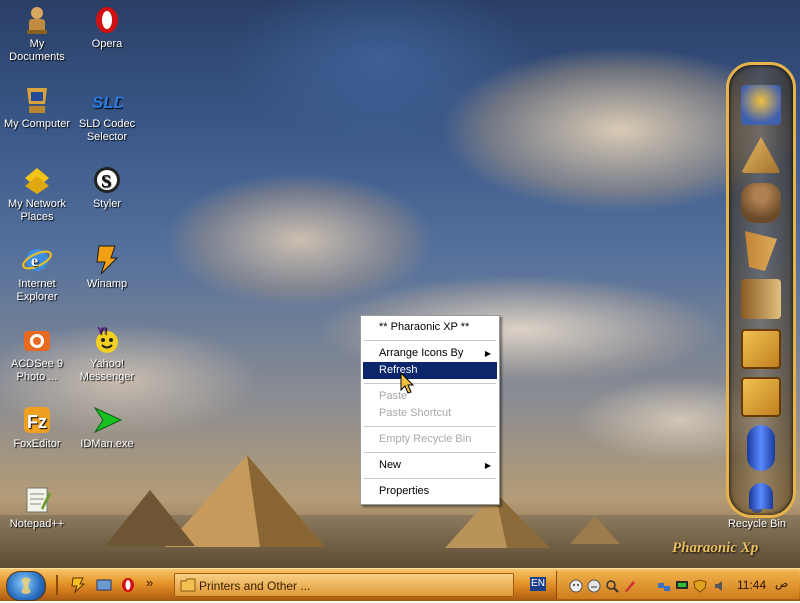 This screenshot has height=603, width=800. Describe the element at coordinates (37, 100) in the screenshot. I see `my-computer-icon` at that location.